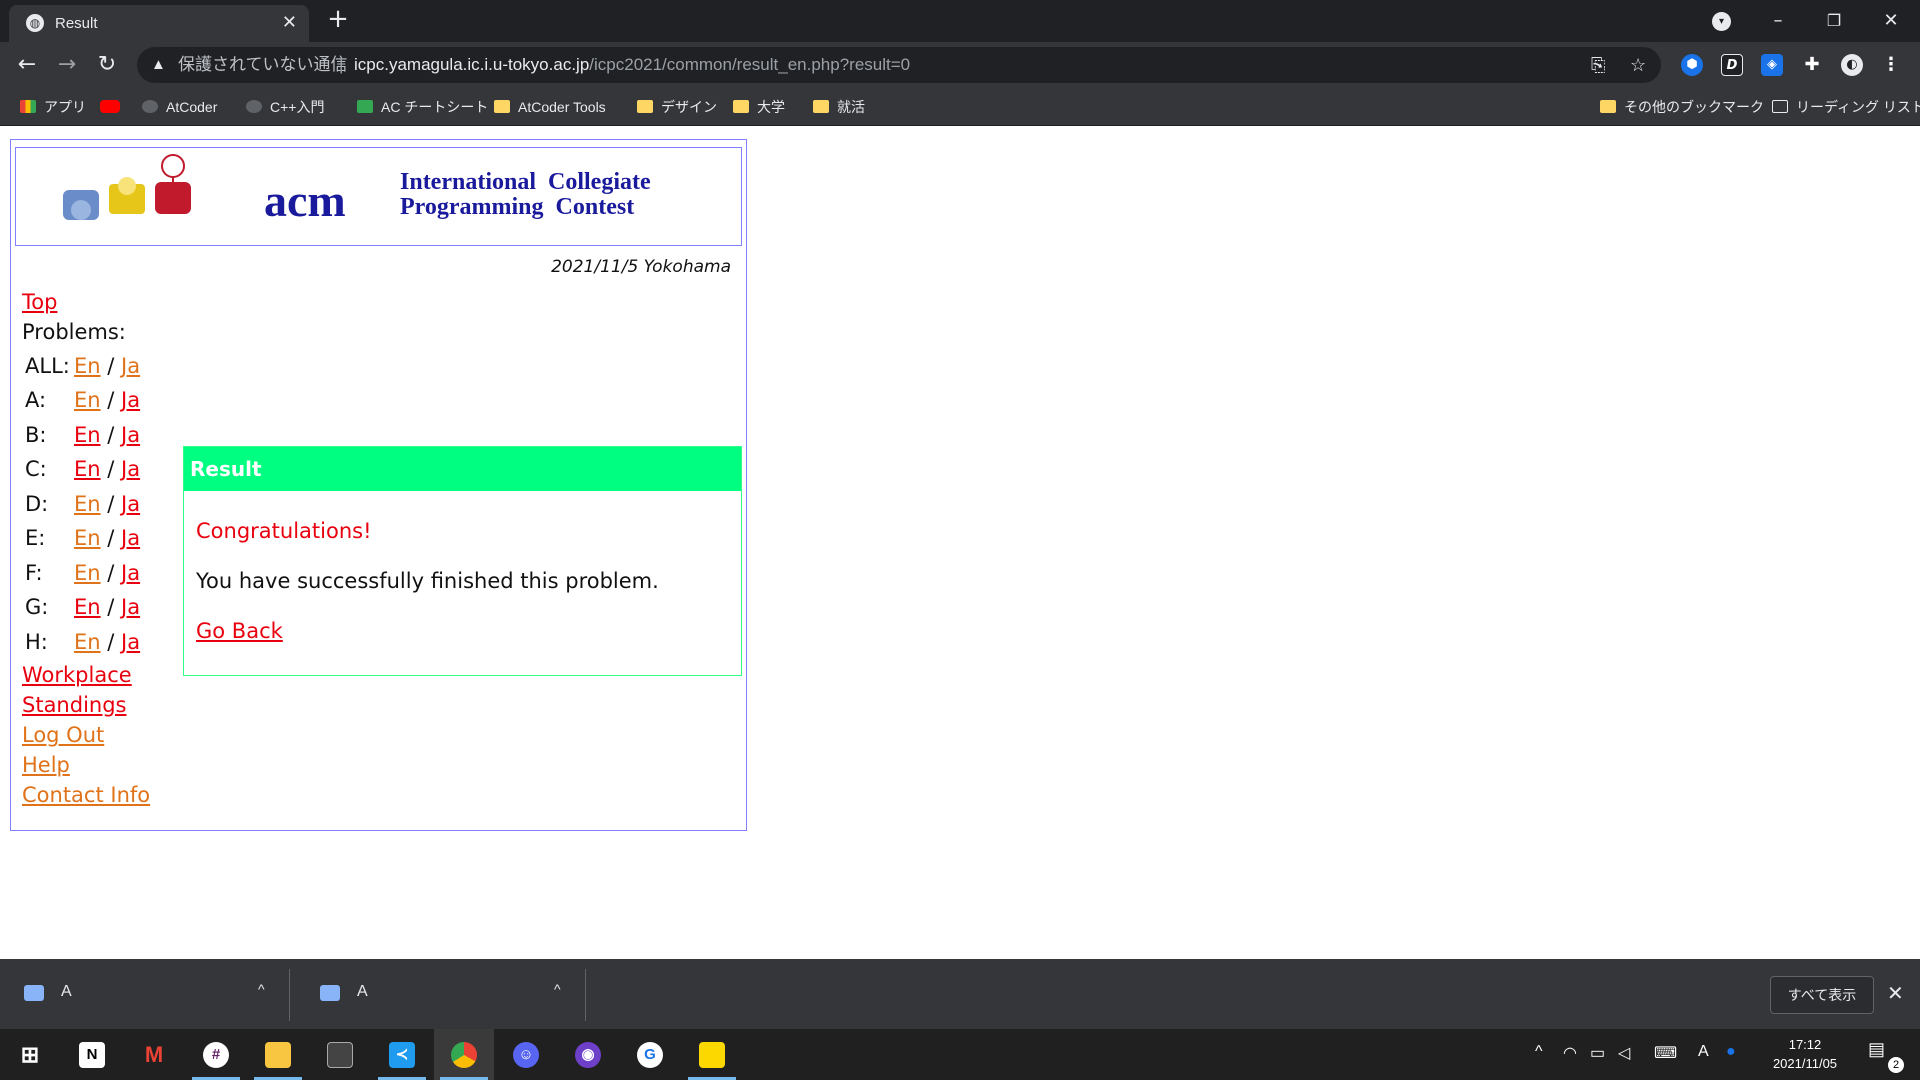  Describe the element at coordinates (114, 107) in the screenshot. I see `bookmark-youtube` at that location.